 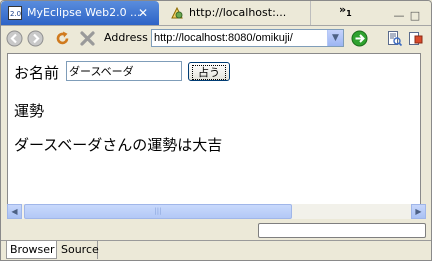 I want to click on back-button, so click(x=14, y=38).